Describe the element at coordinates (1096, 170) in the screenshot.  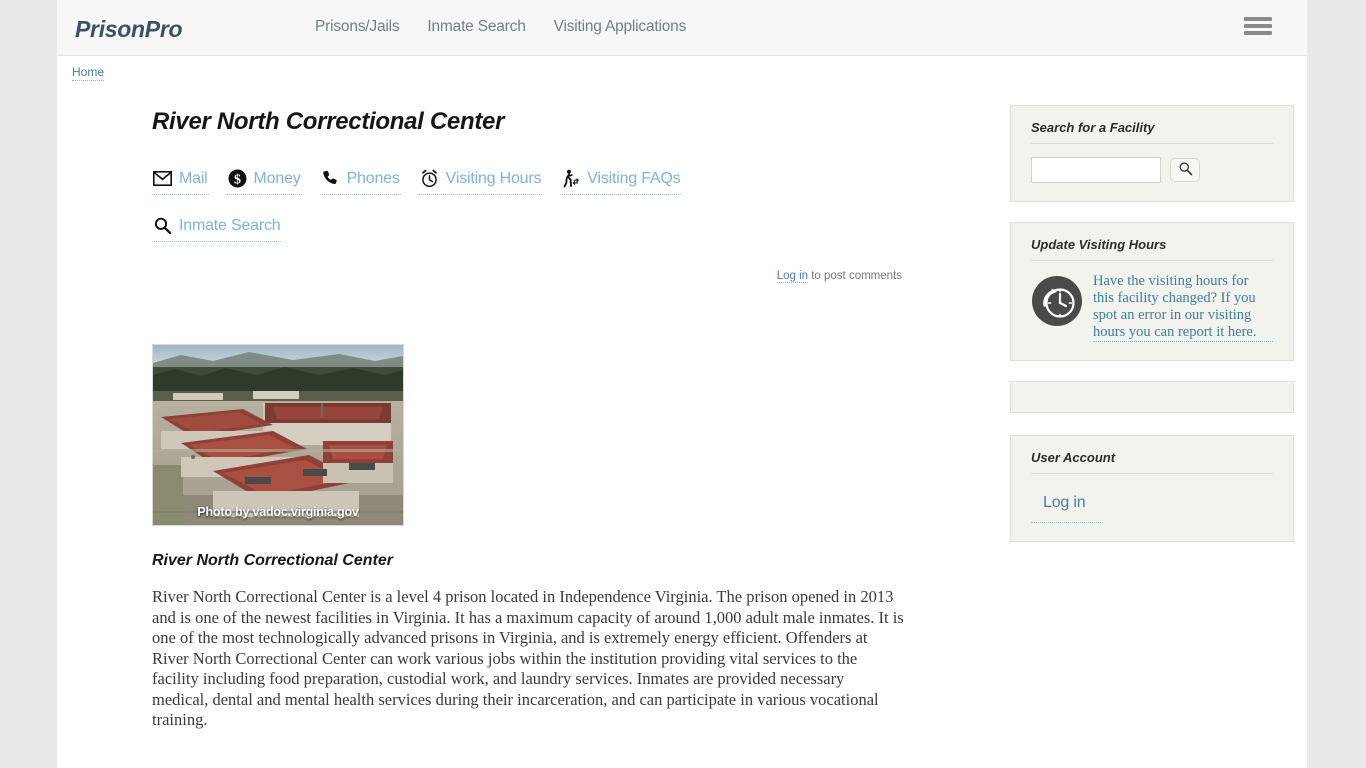
I see `search-input` at that location.